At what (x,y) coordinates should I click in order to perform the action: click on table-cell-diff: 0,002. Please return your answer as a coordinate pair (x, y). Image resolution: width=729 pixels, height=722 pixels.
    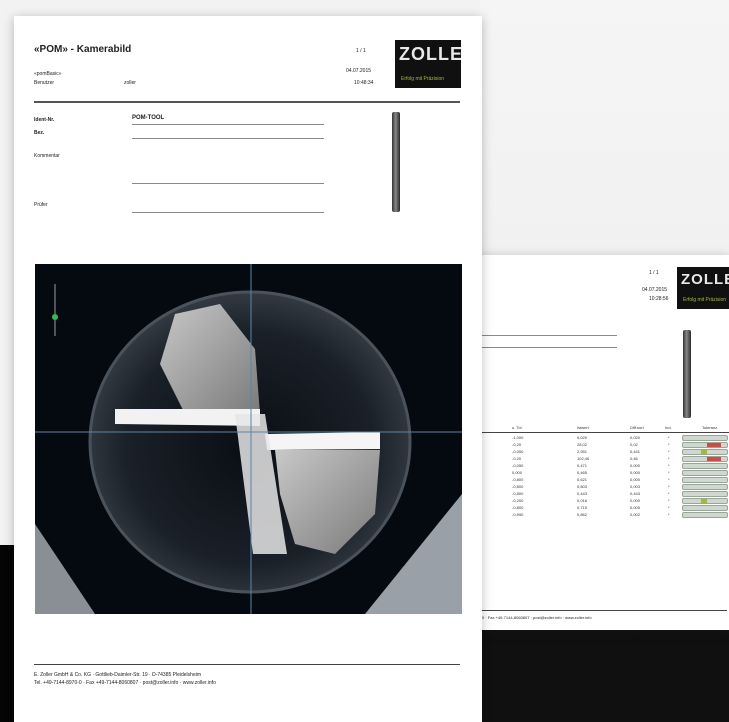
    Looking at the image, I should click on (635, 514).